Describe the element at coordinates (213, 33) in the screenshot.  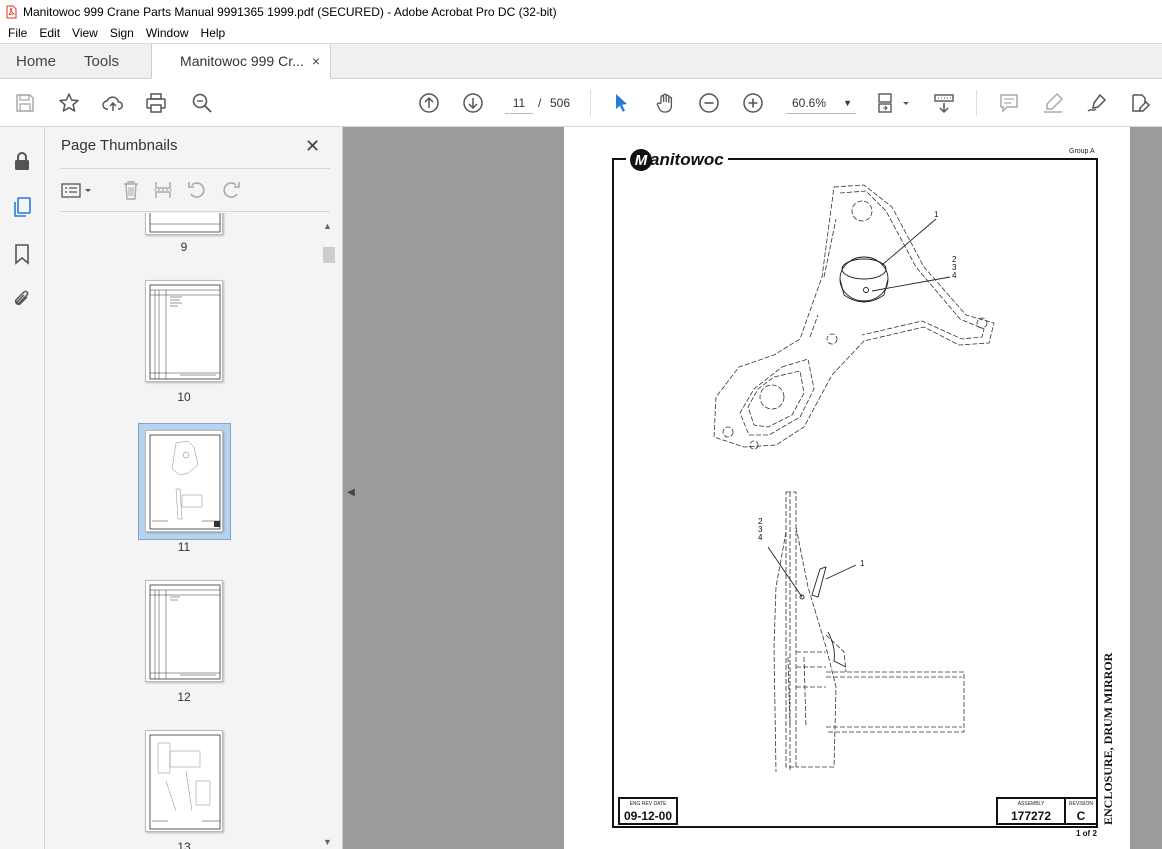
I see `menu-help: Help` at that location.